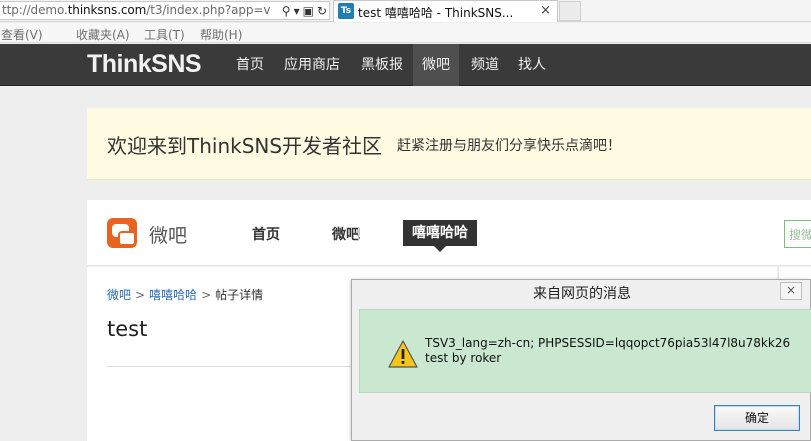 The height and width of the screenshot is (441, 811). I want to click on weiba-nav-home: 首页, so click(266, 234).